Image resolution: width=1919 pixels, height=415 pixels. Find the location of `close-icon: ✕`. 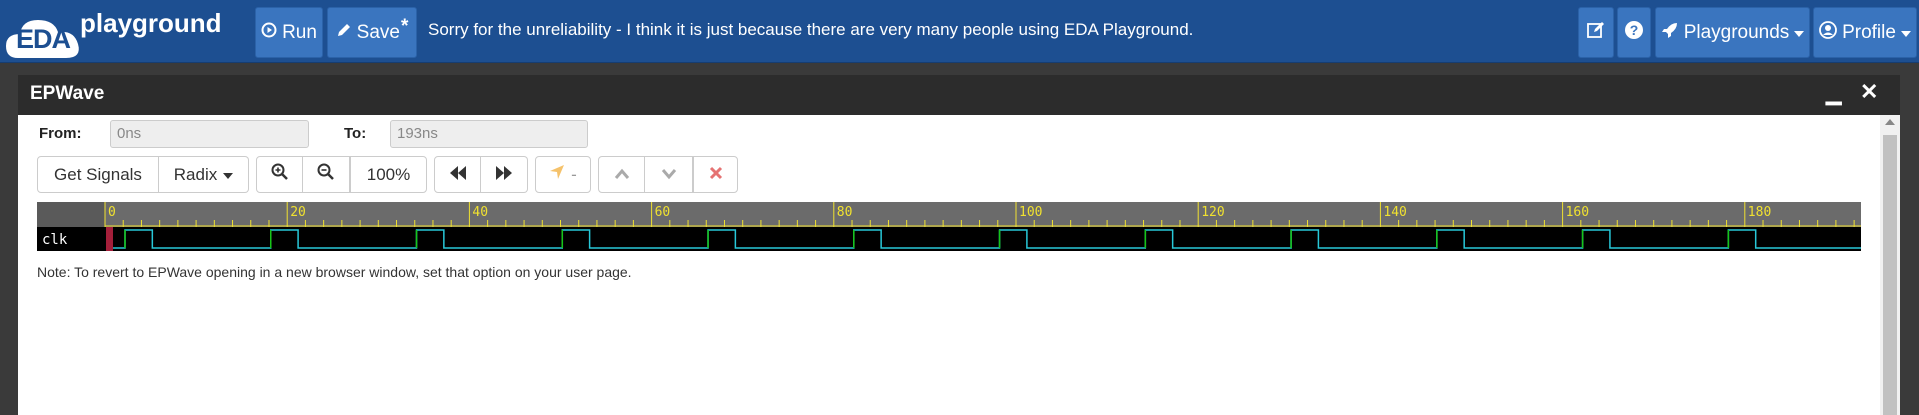

close-icon: ✕ is located at coordinates (1869, 92).